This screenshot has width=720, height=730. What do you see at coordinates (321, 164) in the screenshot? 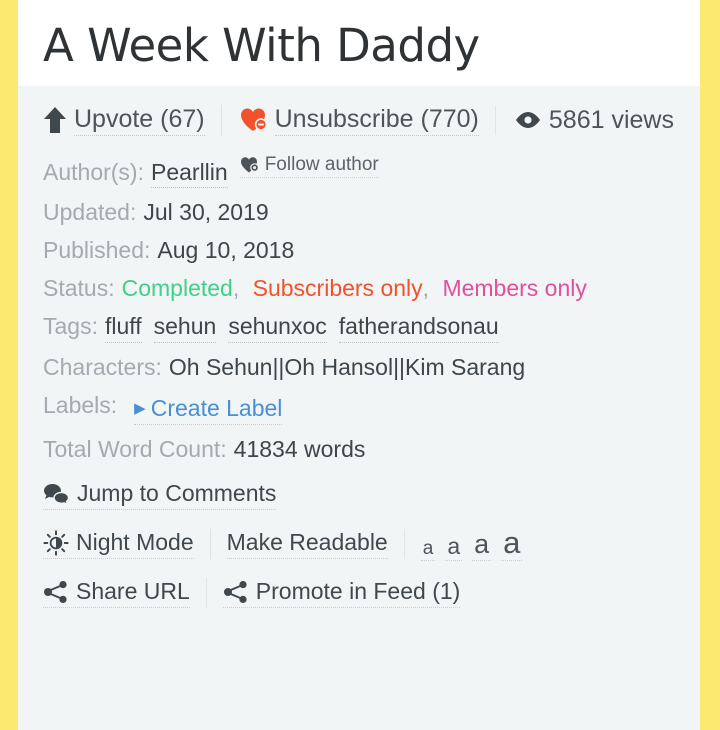
I see `follow-author-label: Follow author` at bounding box center [321, 164].